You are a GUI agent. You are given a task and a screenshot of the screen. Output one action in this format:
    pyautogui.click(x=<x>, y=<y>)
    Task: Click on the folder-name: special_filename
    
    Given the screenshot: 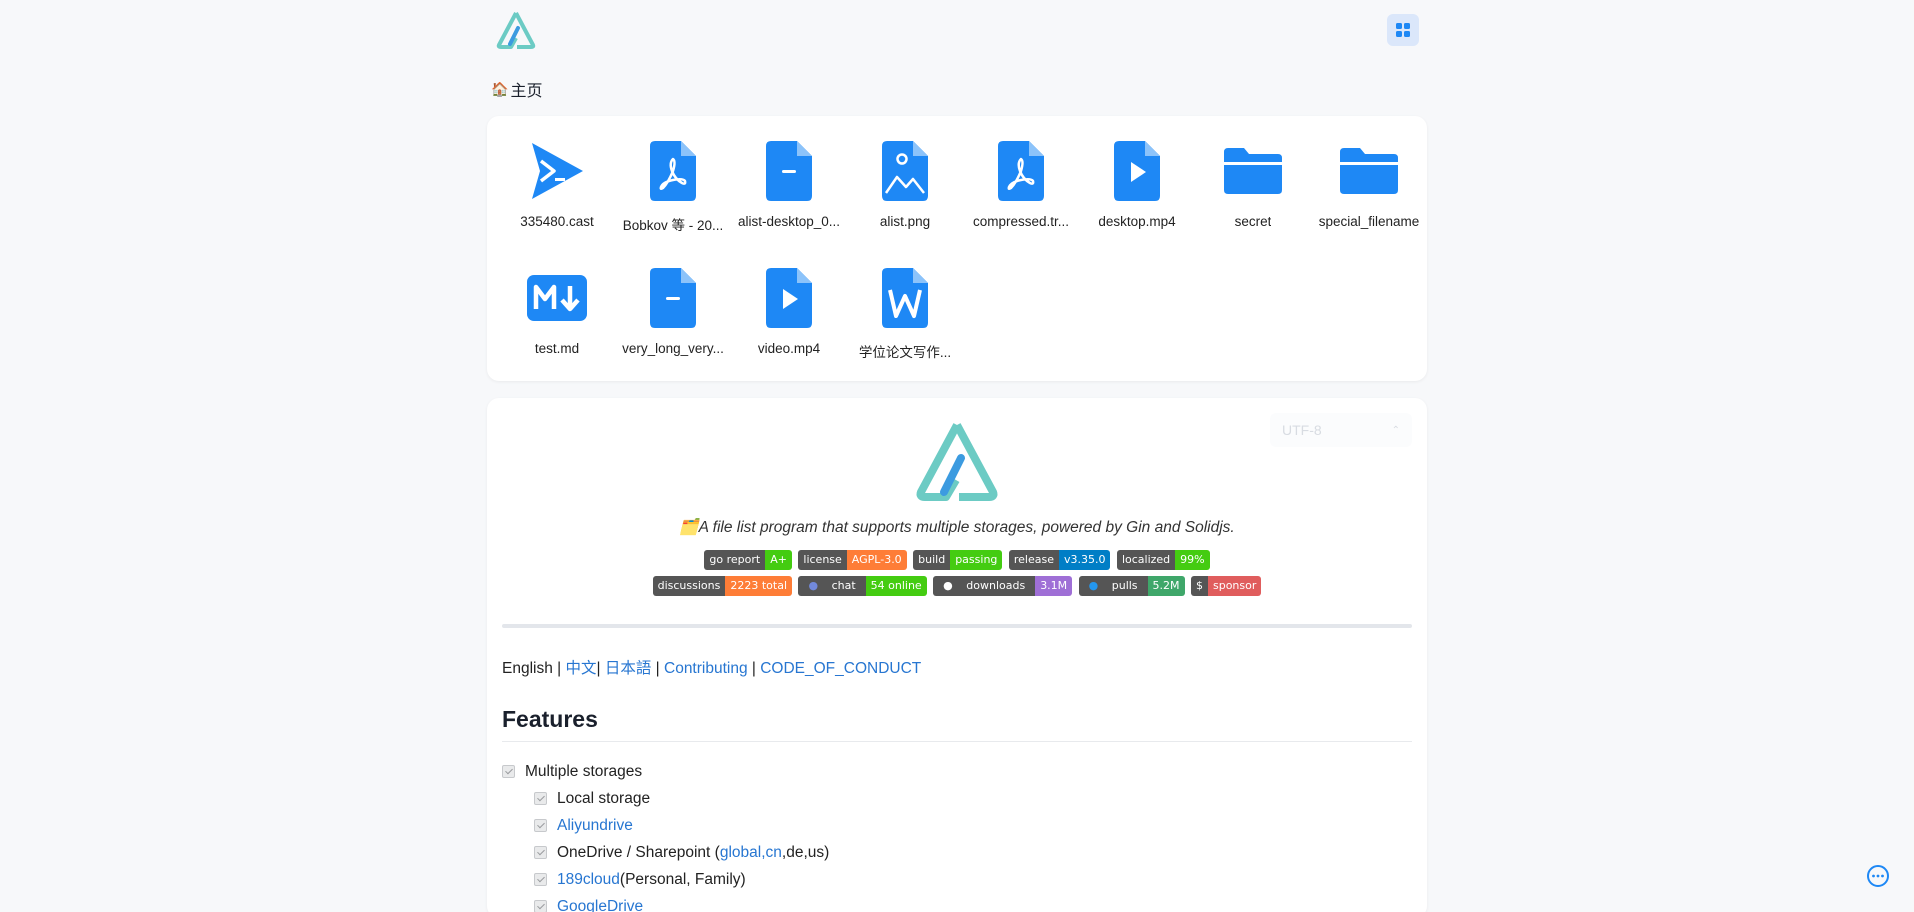 What is the action you would take?
    pyautogui.click(x=1369, y=221)
    